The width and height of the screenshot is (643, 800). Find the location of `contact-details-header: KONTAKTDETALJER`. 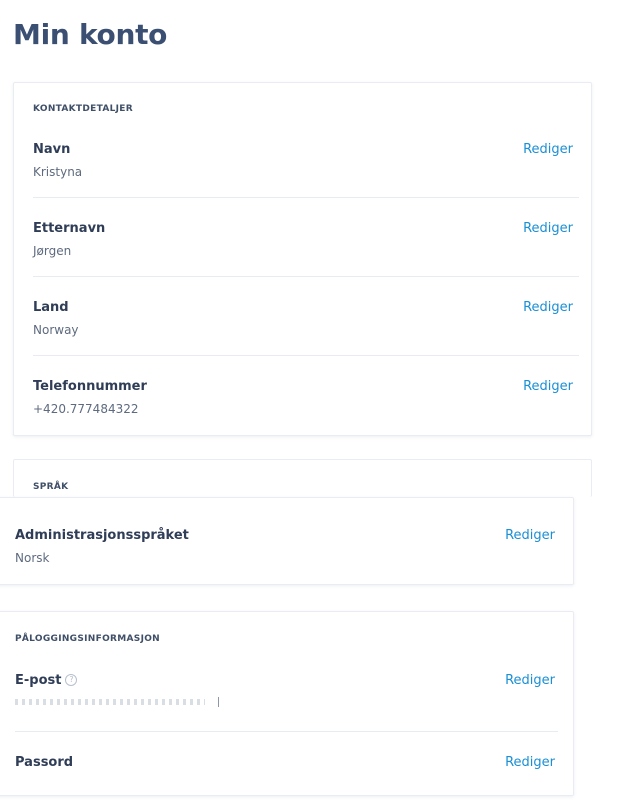

contact-details-header: KONTAKTDETALJER is located at coordinates (83, 109).